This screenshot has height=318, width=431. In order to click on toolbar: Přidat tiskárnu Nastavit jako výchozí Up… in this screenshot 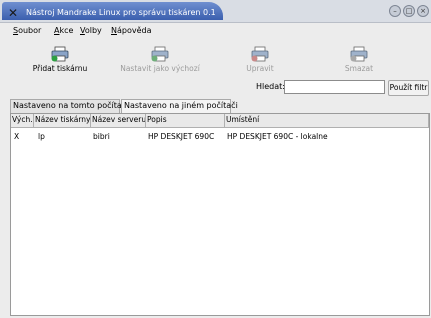, I will do `click(215, 62)`.